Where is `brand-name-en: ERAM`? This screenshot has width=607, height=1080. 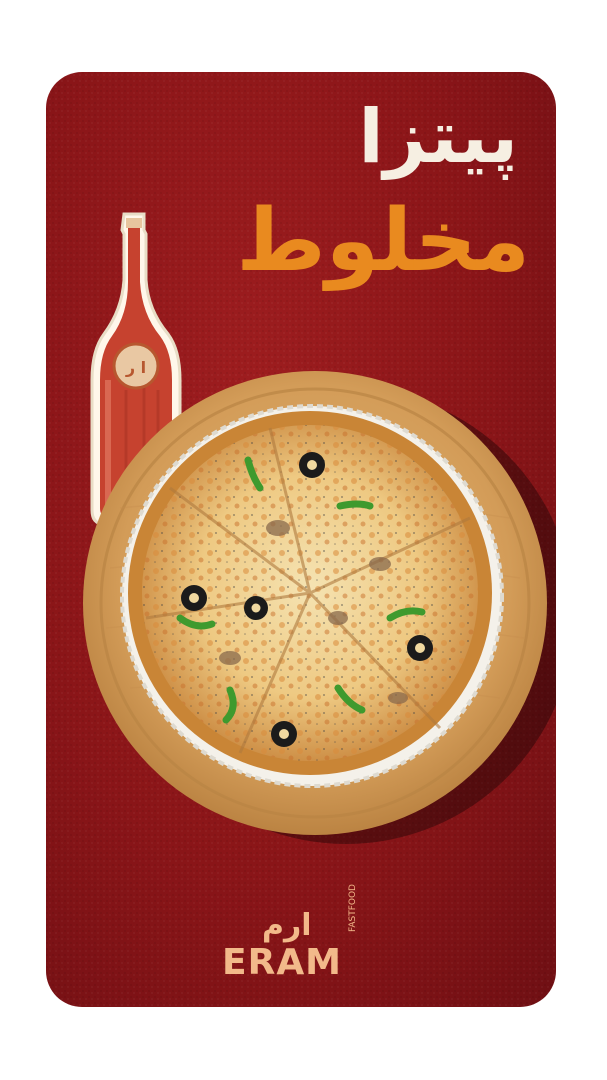
brand-name-en: ERAM is located at coordinates (282, 962).